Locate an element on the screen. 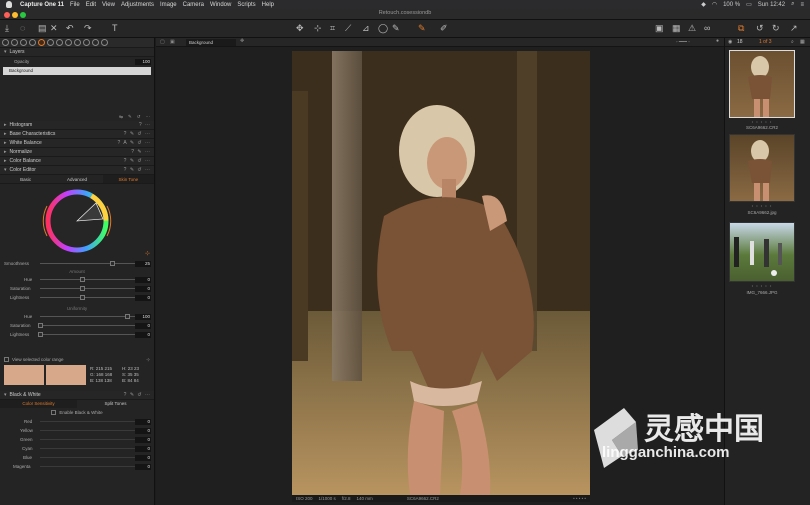 The height and width of the screenshot is (505, 810). tab-color-sensitivity: Color Sensitivity is located at coordinates (38, 404).